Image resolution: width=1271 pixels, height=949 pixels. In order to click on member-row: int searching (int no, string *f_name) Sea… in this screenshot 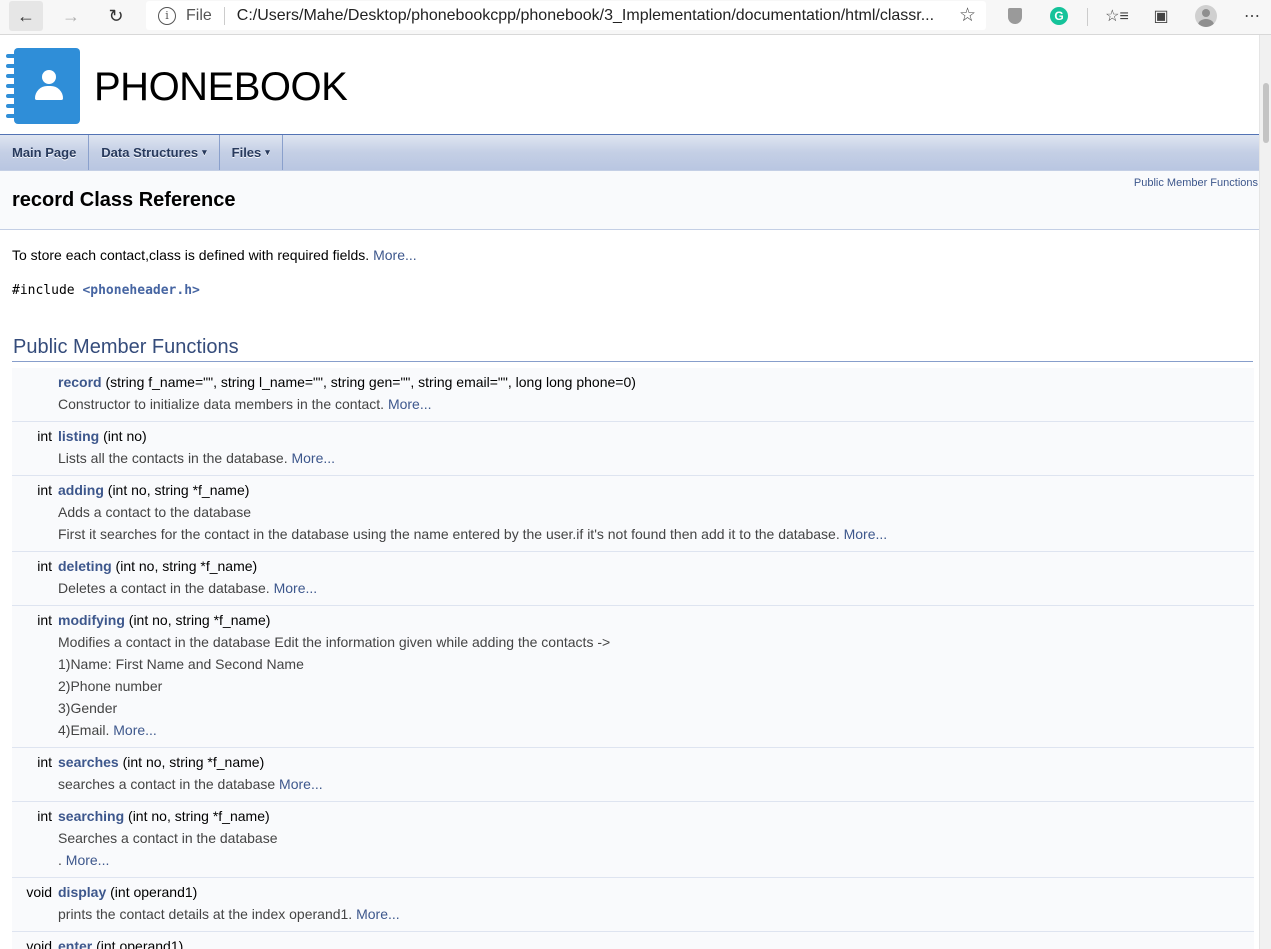, I will do `click(633, 840)`.